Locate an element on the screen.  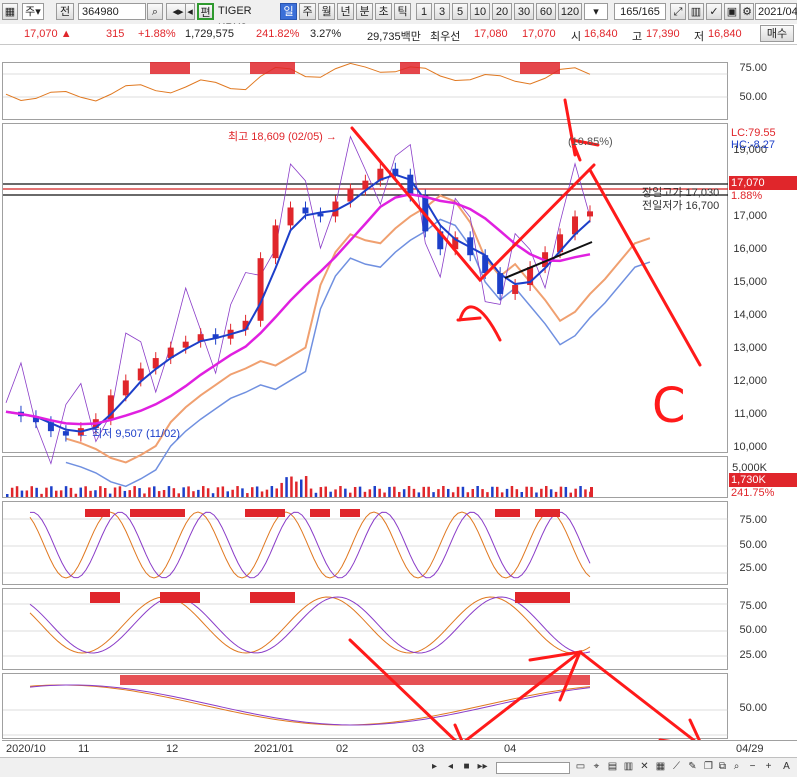
period-icon: ▥ is located at coordinates (628, 767).